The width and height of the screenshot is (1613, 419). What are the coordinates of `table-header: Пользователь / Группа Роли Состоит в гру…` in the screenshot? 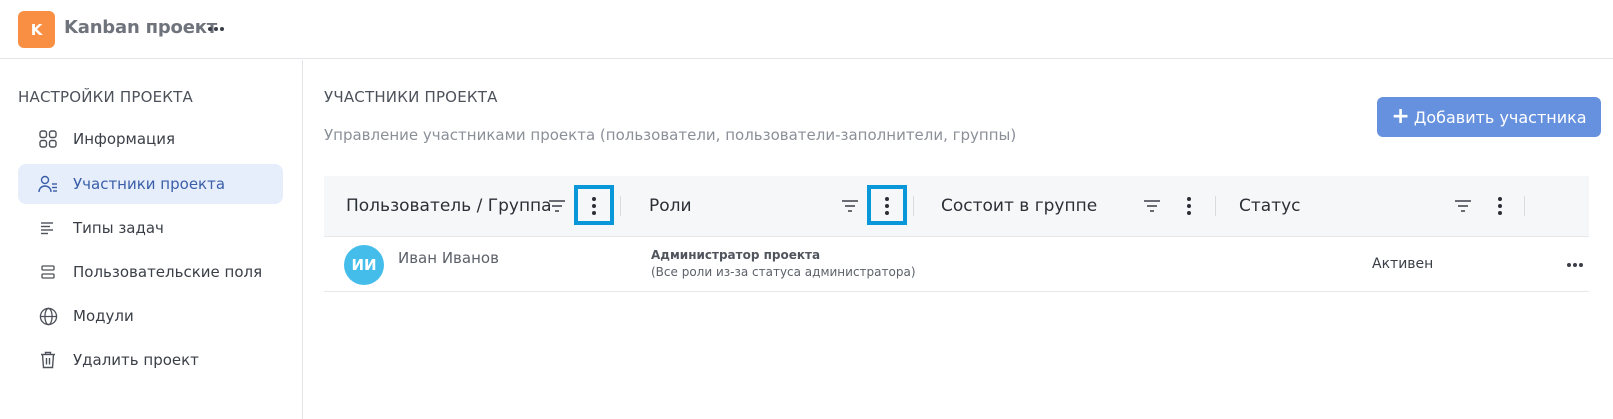 It's located at (956, 206).